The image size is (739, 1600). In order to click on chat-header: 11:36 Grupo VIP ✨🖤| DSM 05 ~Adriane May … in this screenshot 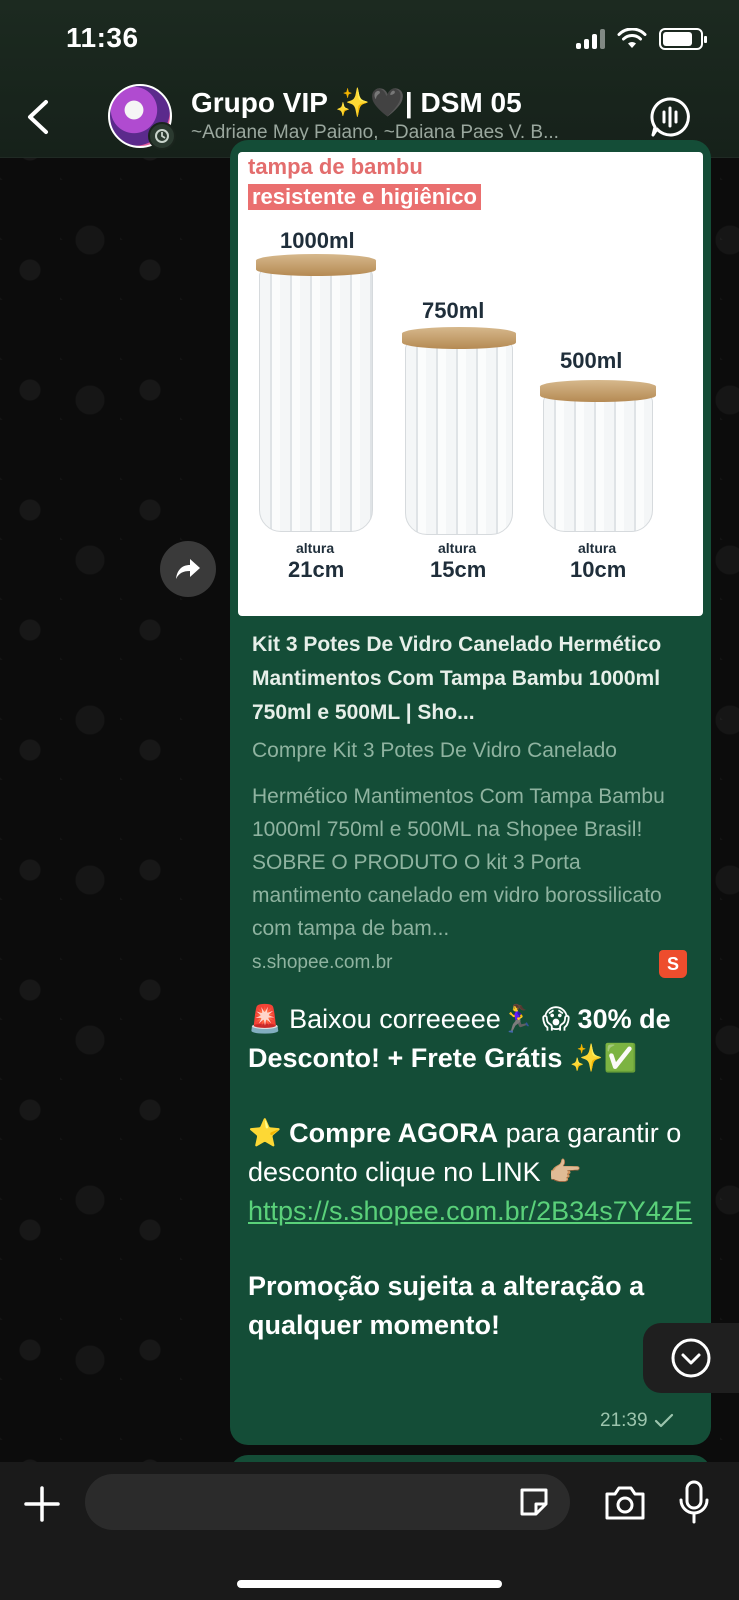, I will do `click(369, 79)`.